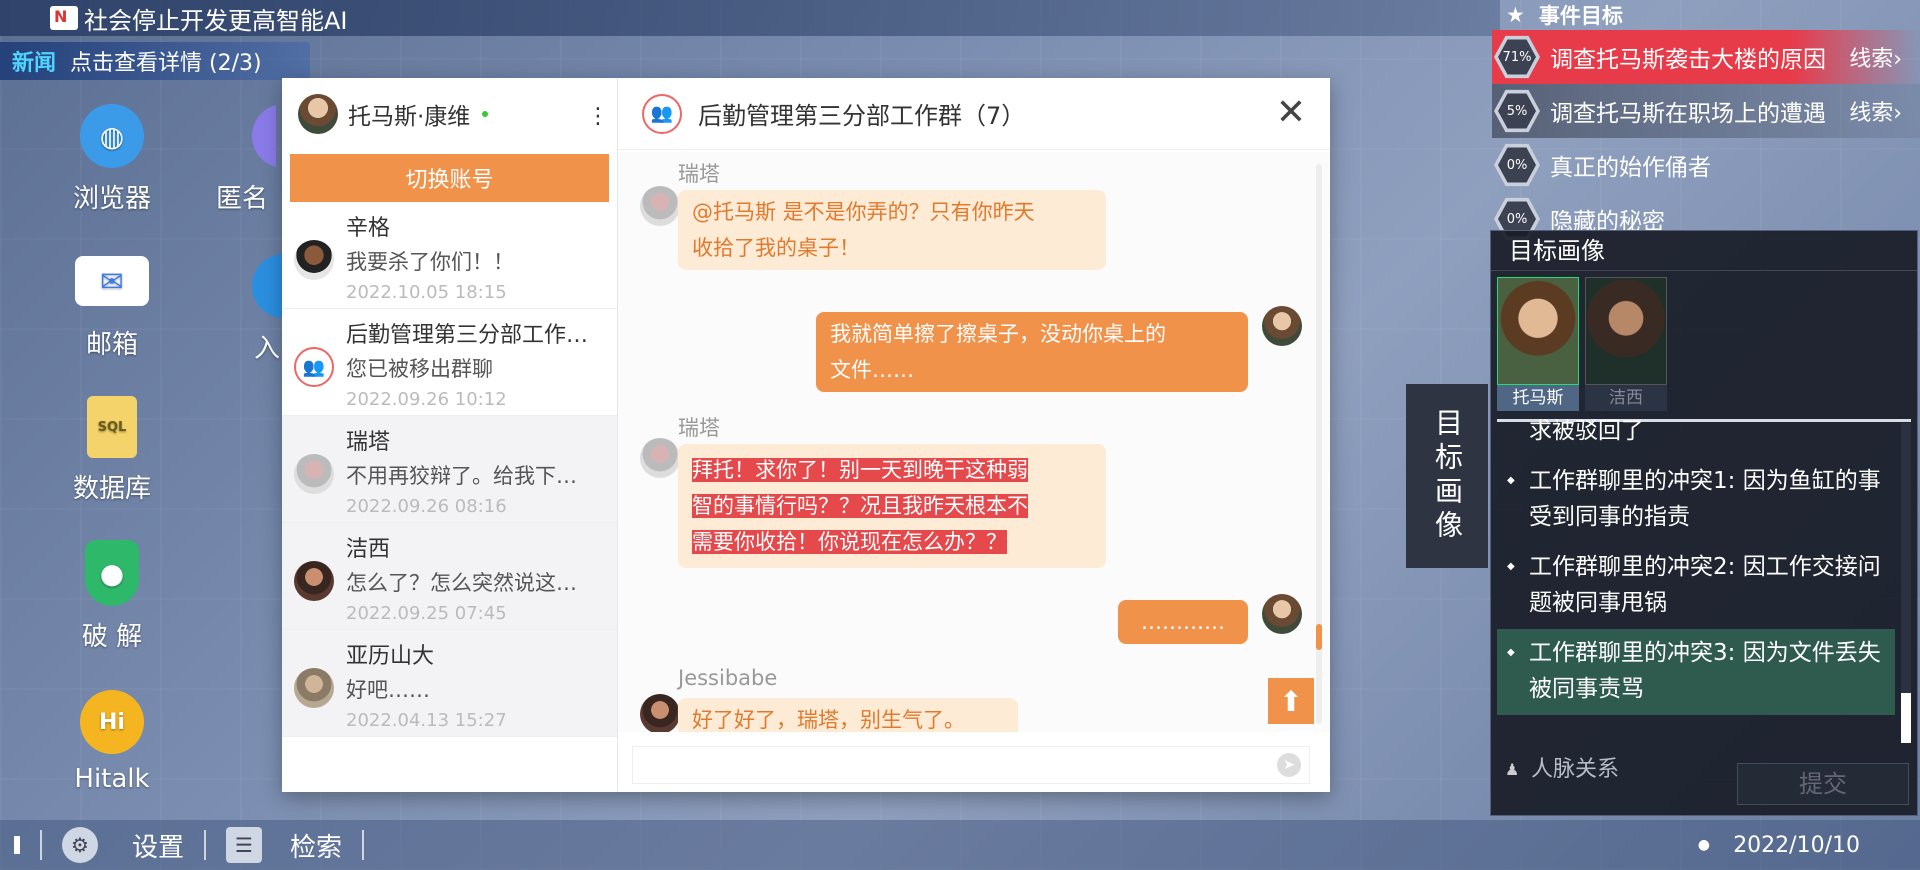 The width and height of the screenshot is (1920, 870). What do you see at coordinates (728, 678) in the screenshot?
I see `message-sender: Jessibabe` at bounding box center [728, 678].